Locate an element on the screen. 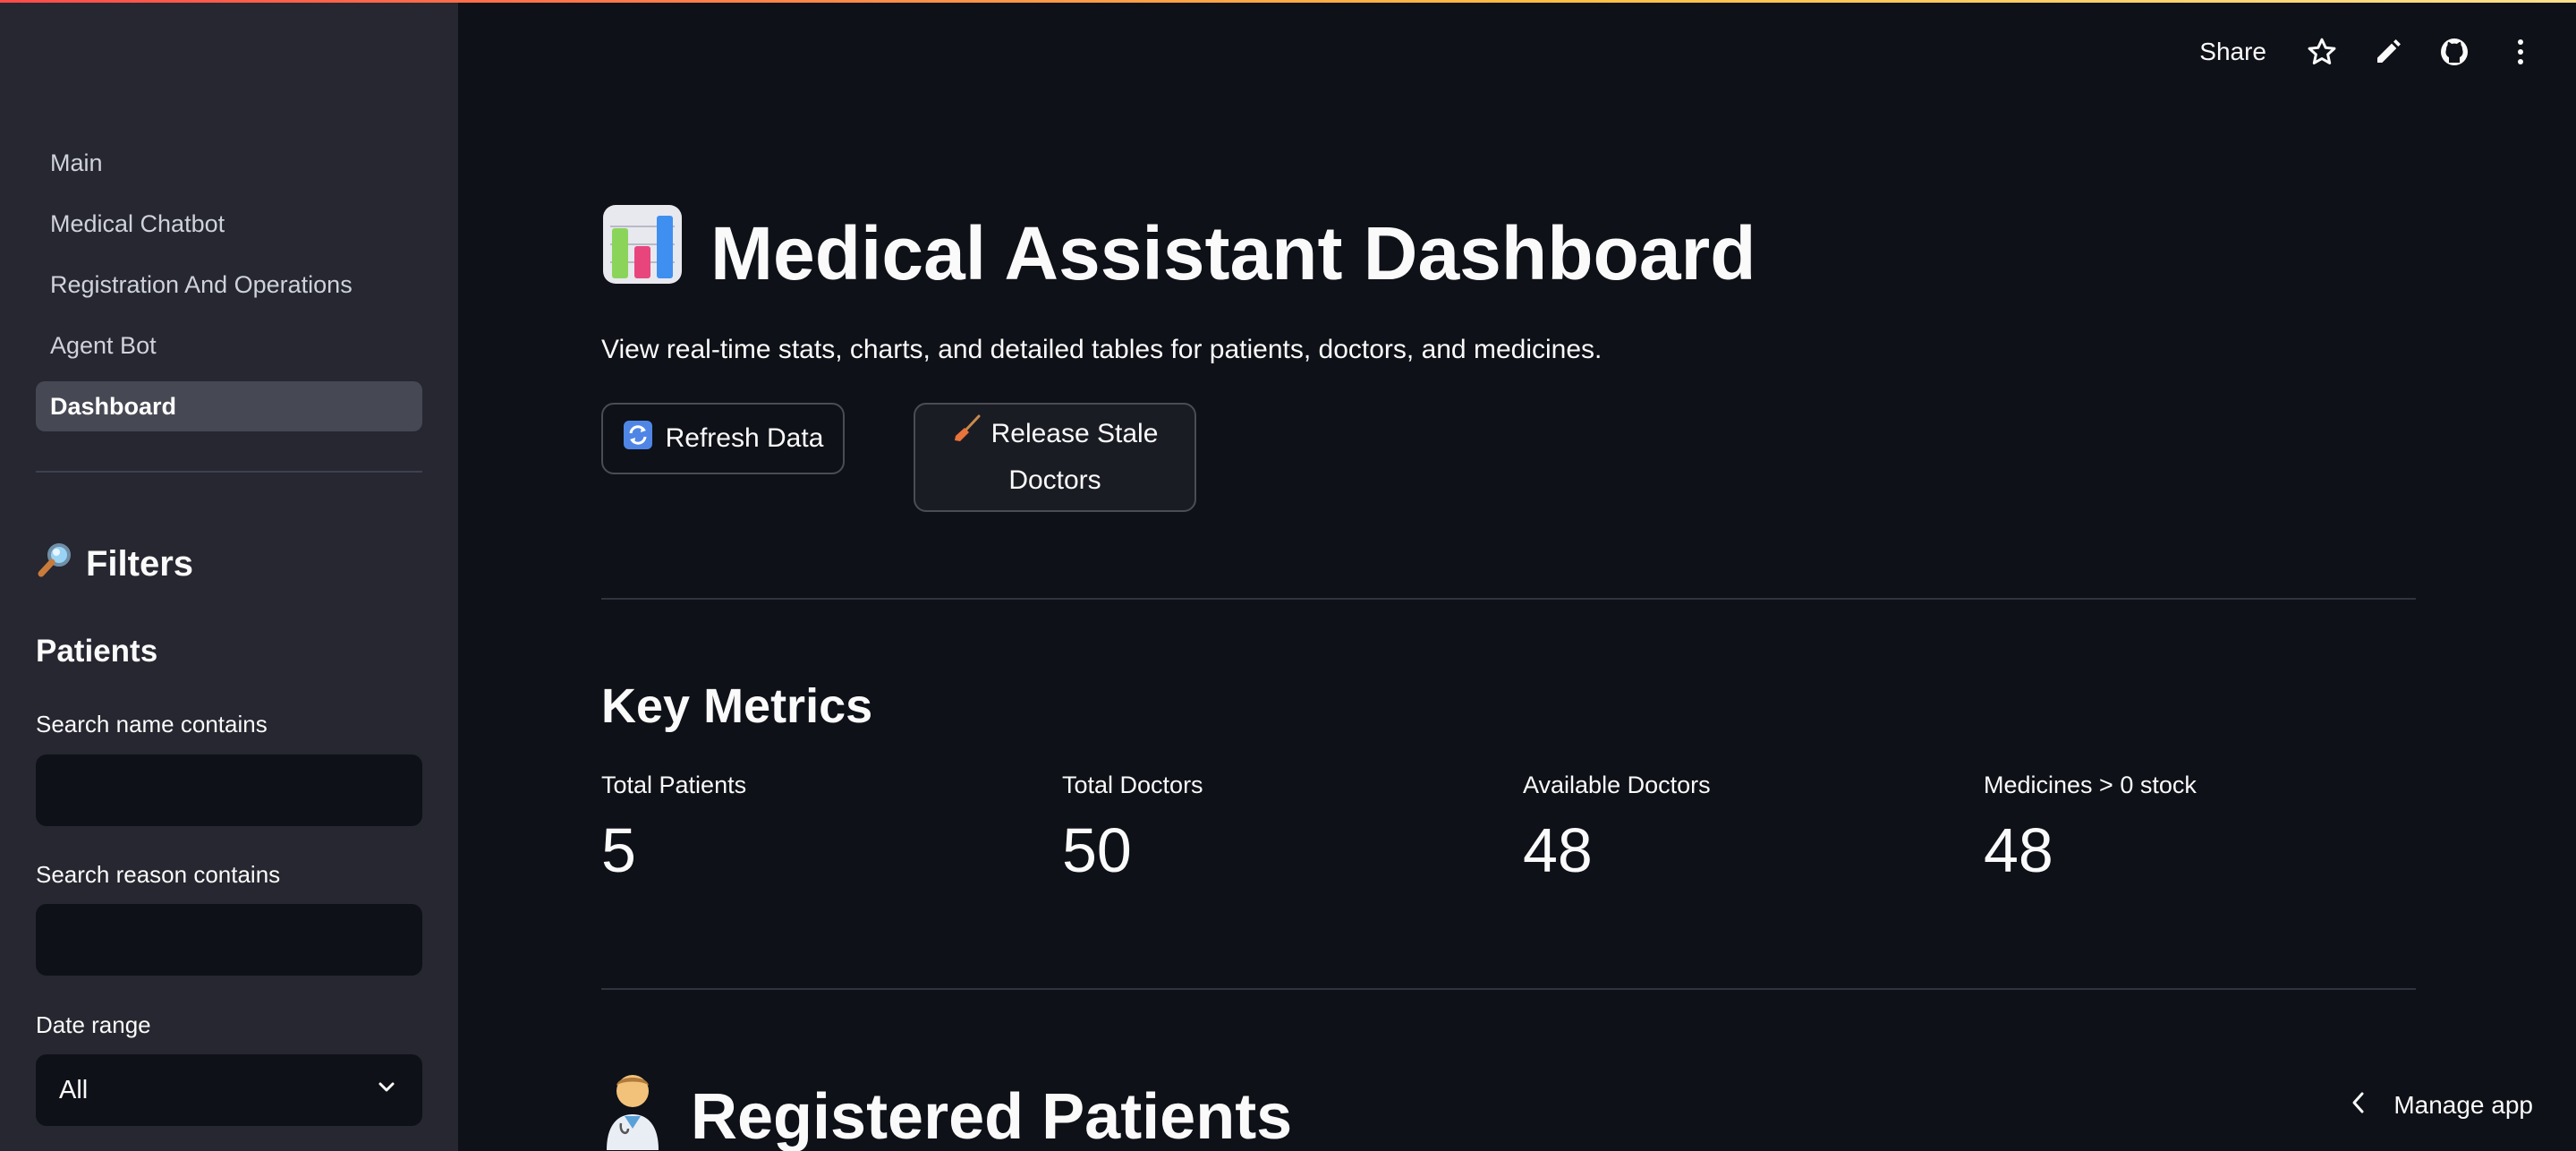 The height and width of the screenshot is (1151, 2576). chevron-down-icon is located at coordinates (386, 1091).